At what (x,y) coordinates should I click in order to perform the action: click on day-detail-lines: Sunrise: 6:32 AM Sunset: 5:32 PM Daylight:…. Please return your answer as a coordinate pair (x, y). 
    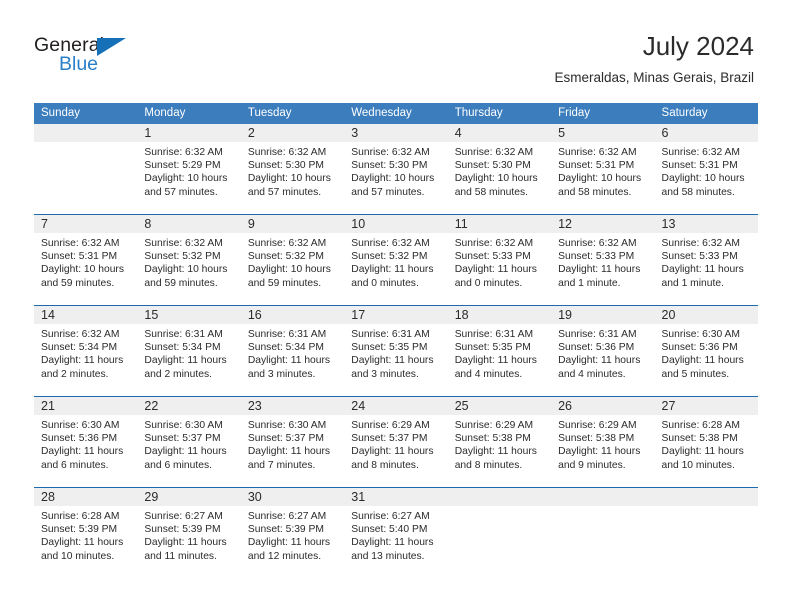
    Looking at the image, I should click on (395, 261).